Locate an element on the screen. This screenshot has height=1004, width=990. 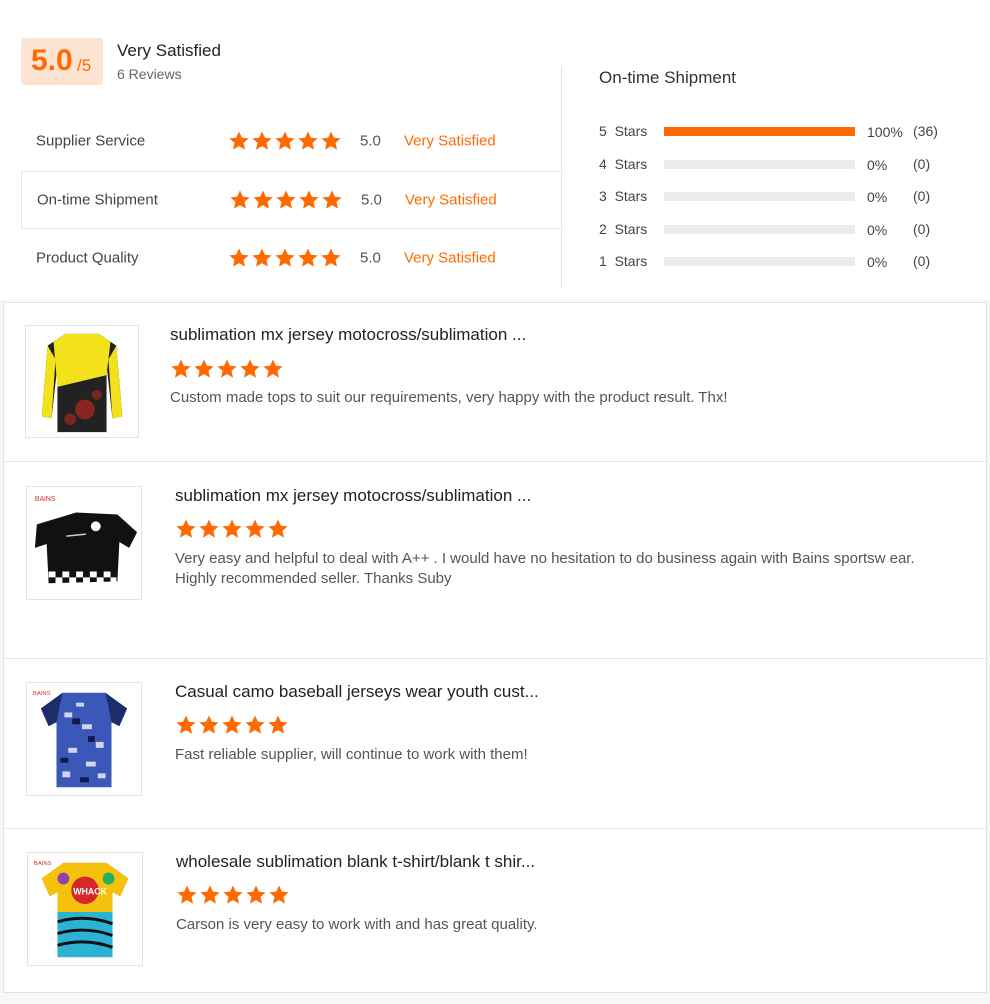
distribution-title: On-time Shipment is located at coordinates (667, 77).